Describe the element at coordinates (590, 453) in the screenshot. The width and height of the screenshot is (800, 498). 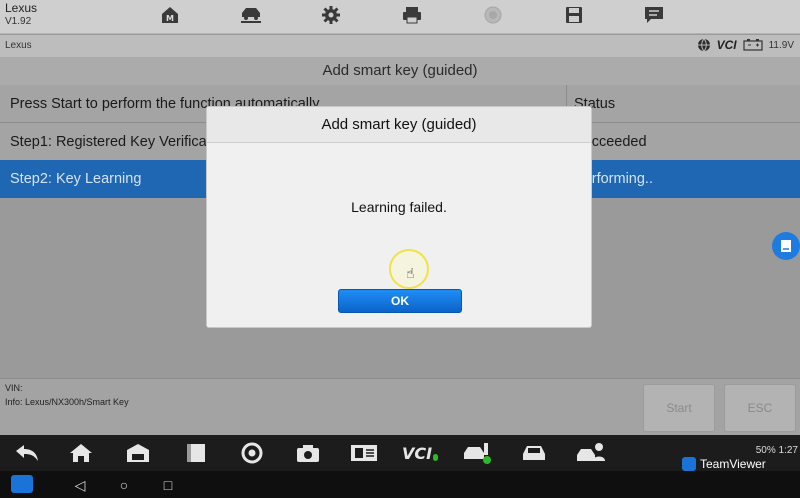
I see `user-car-icon` at that location.